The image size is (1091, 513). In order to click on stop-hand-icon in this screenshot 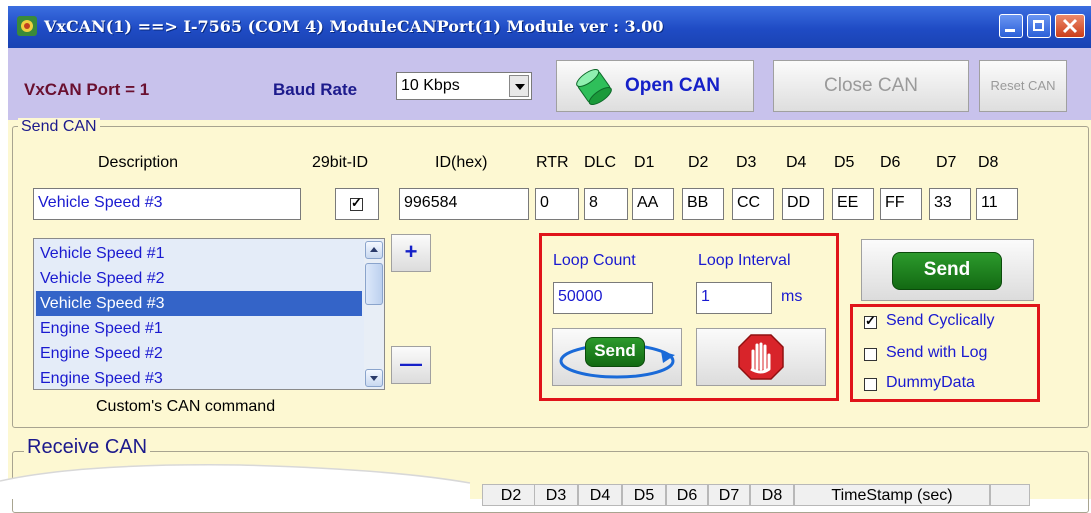, I will do `click(761, 357)`.